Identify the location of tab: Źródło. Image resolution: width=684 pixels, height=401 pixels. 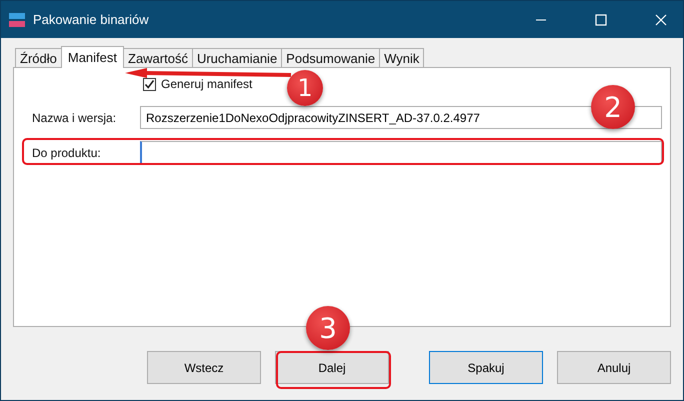
(38, 57).